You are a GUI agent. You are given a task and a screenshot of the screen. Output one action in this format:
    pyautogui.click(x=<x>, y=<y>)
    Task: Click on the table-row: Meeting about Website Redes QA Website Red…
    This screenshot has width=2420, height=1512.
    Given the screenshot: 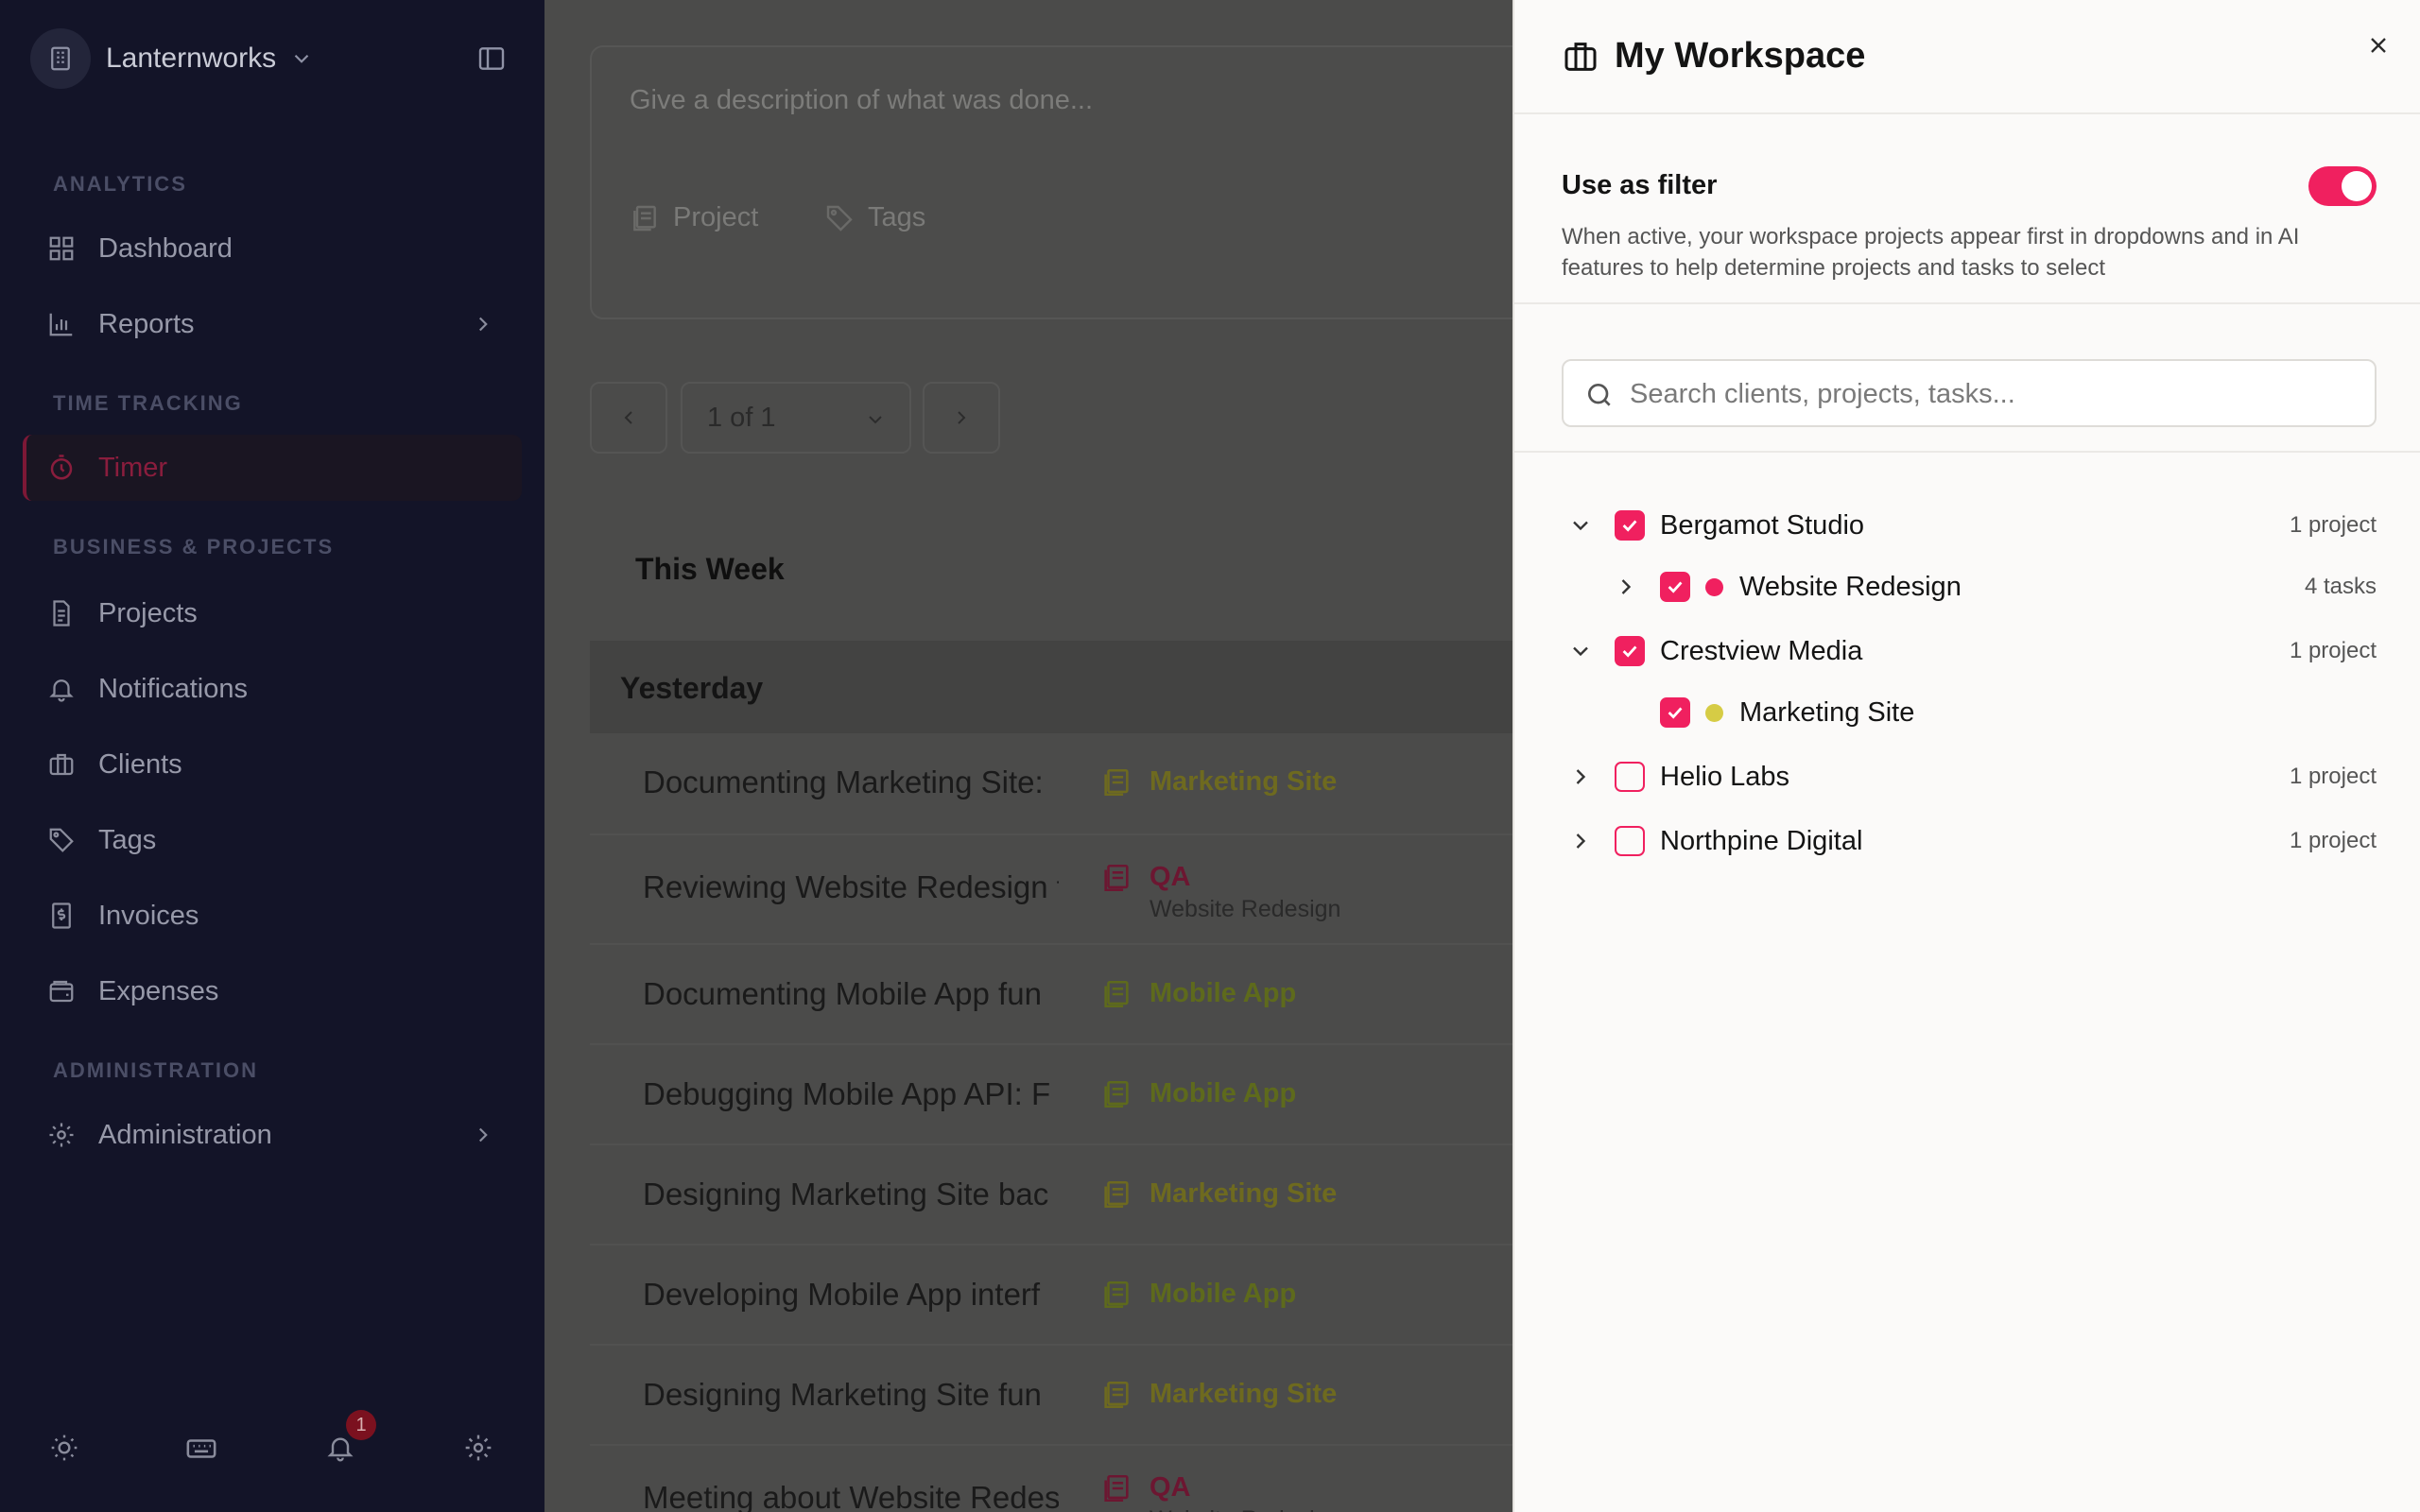 What is the action you would take?
    pyautogui.click(x=1051, y=1479)
    